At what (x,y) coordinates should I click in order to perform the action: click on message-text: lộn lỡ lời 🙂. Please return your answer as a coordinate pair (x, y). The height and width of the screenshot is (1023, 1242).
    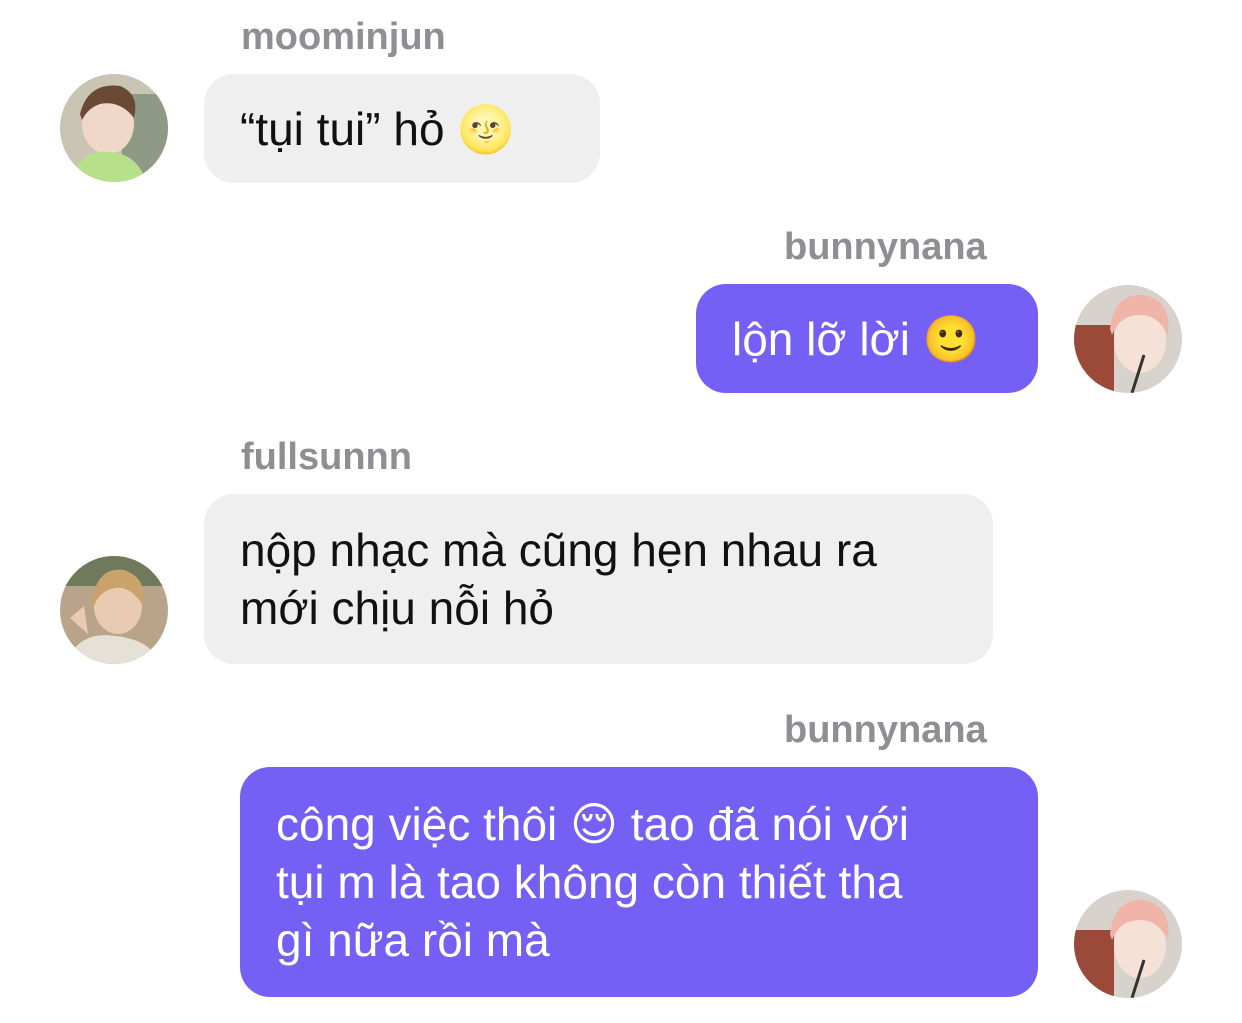
    Looking at the image, I should click on (856, 338).